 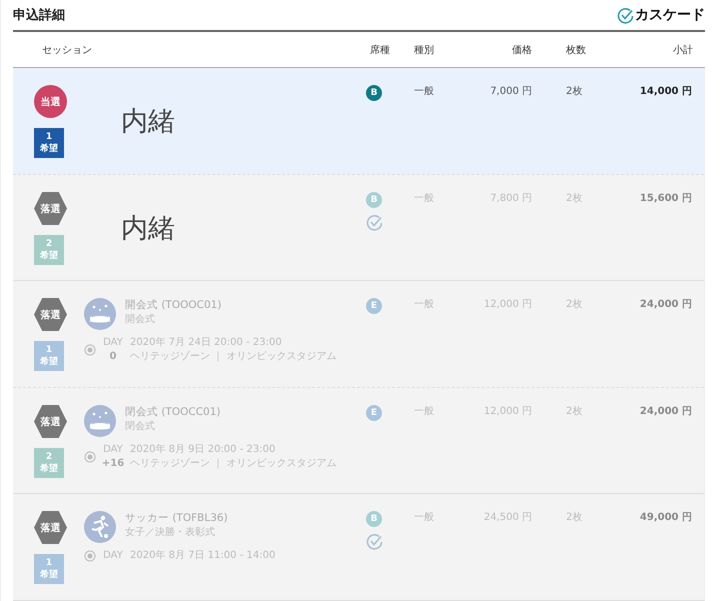 I want to click on column-header: 席種, so click(x=380, y=50).